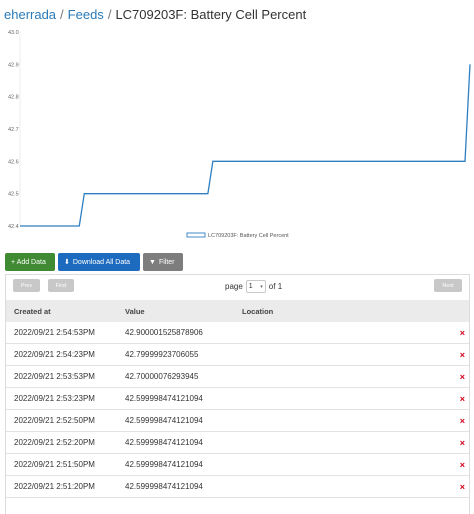  Describe the element at coordinates (13, 227) in the screenshot. I see `y-tick-label: 42.4` at that location.